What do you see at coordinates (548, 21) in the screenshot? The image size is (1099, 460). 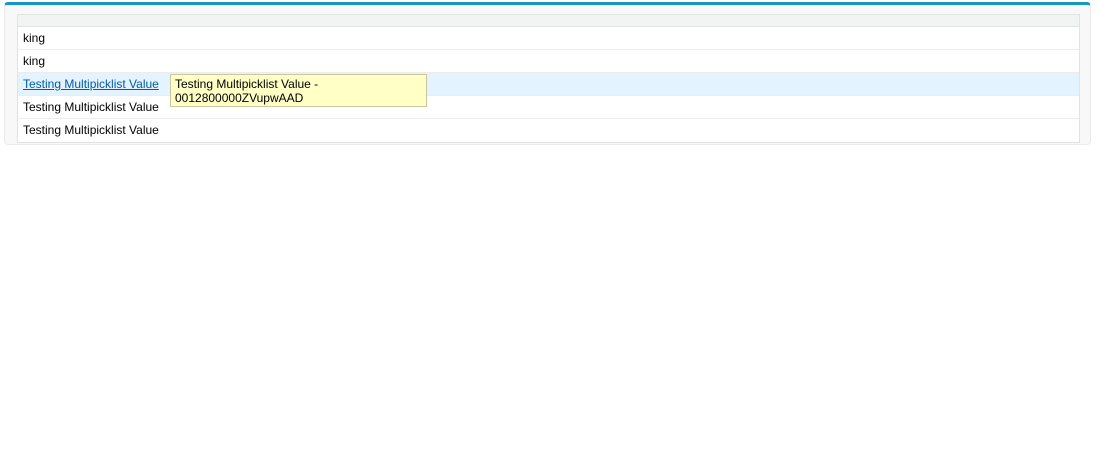 I see `list-header` at bounding box center [548, 21].